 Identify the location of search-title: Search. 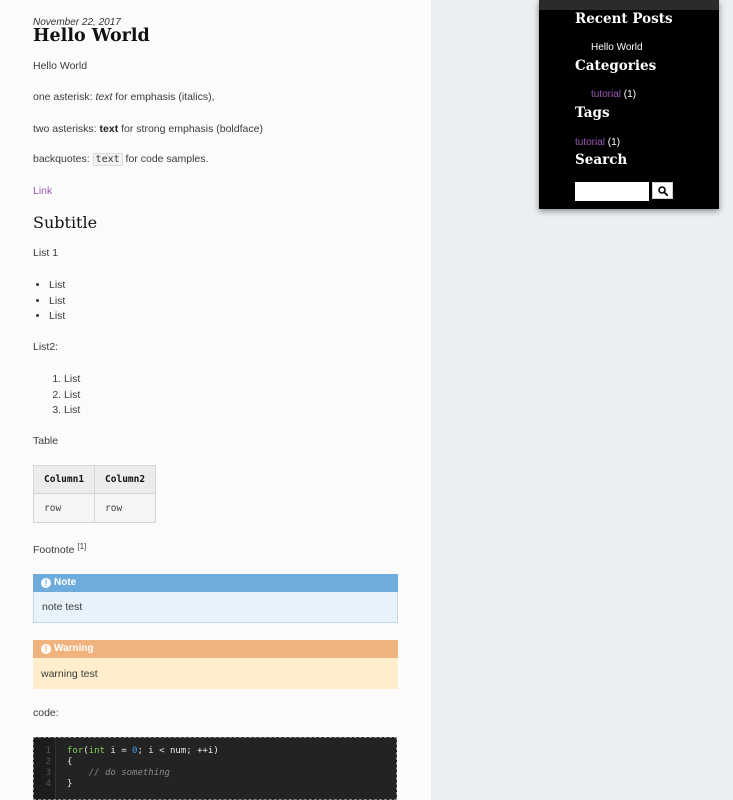
(601, 160).